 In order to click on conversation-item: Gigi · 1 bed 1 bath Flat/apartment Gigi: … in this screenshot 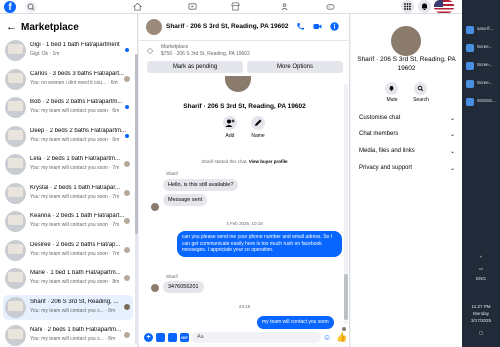, I will do `click(68, 50)`.